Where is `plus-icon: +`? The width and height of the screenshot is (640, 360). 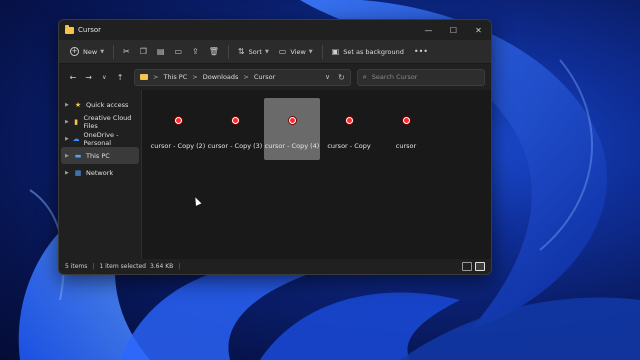
plus-icon: + is located at coordinates (74, 51).